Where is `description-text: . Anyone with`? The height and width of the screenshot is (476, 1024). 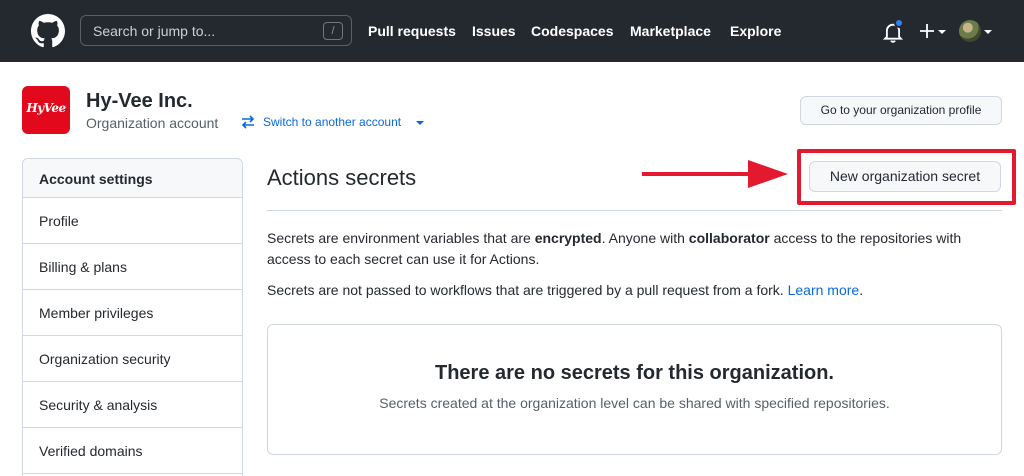
description-text: . Anyone with is located at coordinates (645, 238).